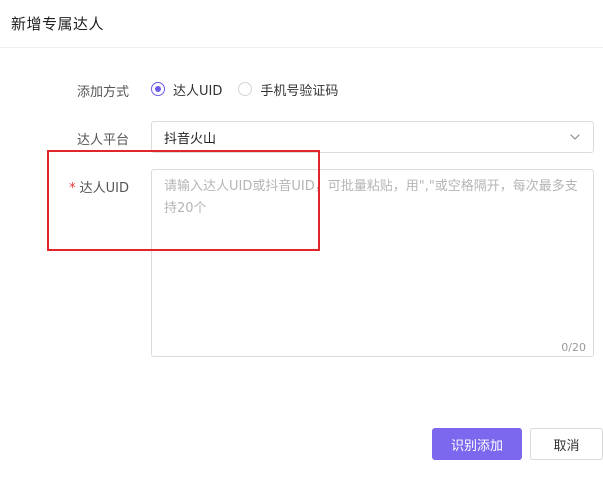  Describe the element at coordinates (301, 24) in the screenshot. I see `dialog-header: 新增专属达人` at that location.